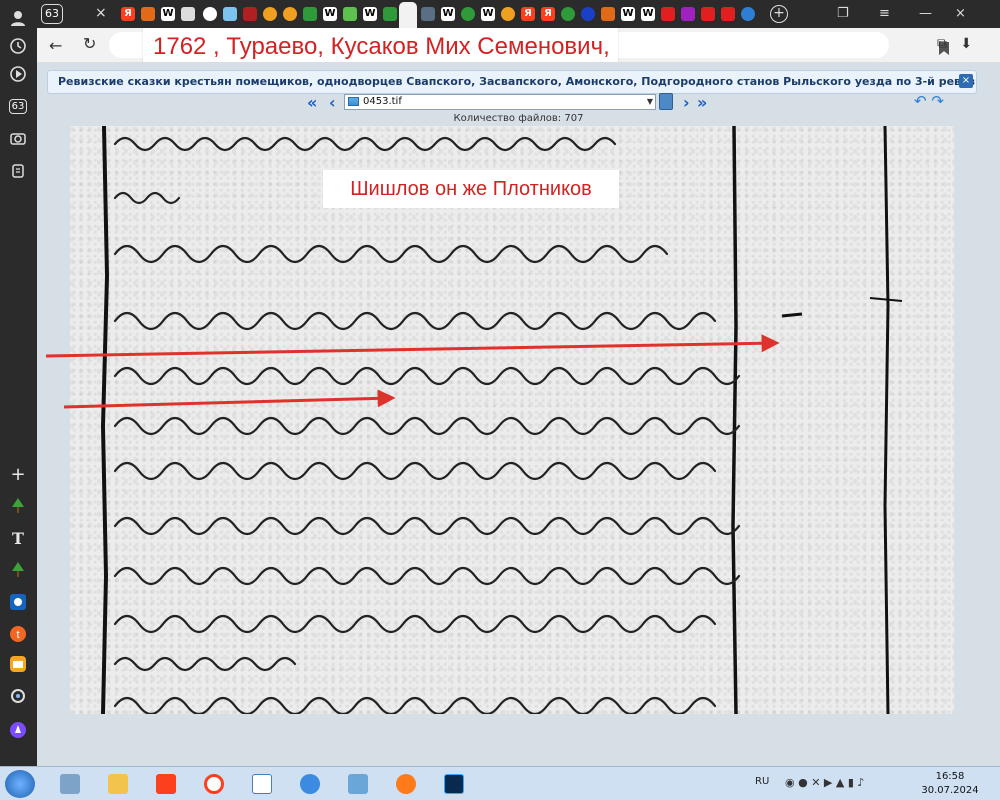  Describe the element at coordinates (55, 45) in the screenshot. I see `back-button: ←` at that location.